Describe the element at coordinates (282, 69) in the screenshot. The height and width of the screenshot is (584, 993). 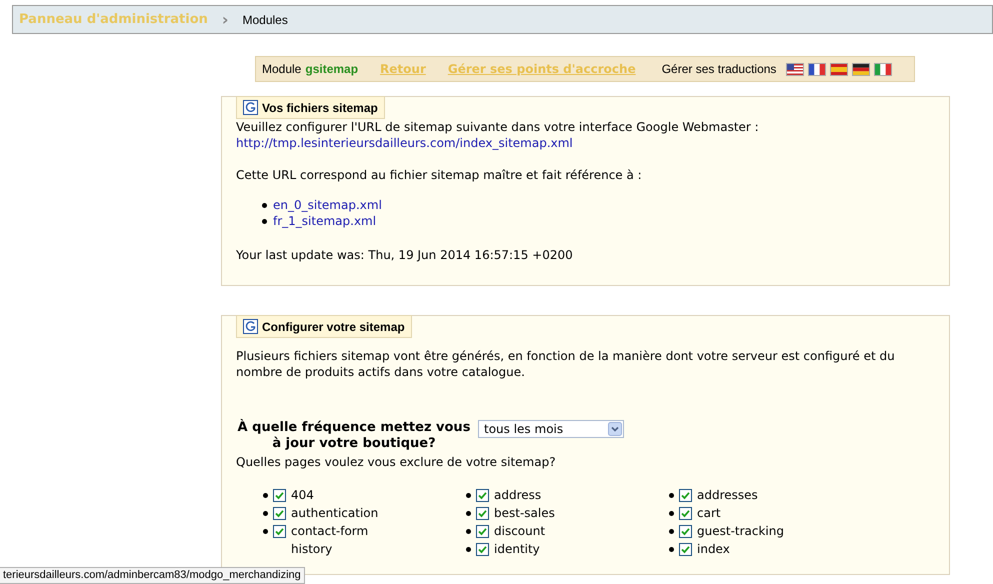
I see `module-label: Module` at that location.